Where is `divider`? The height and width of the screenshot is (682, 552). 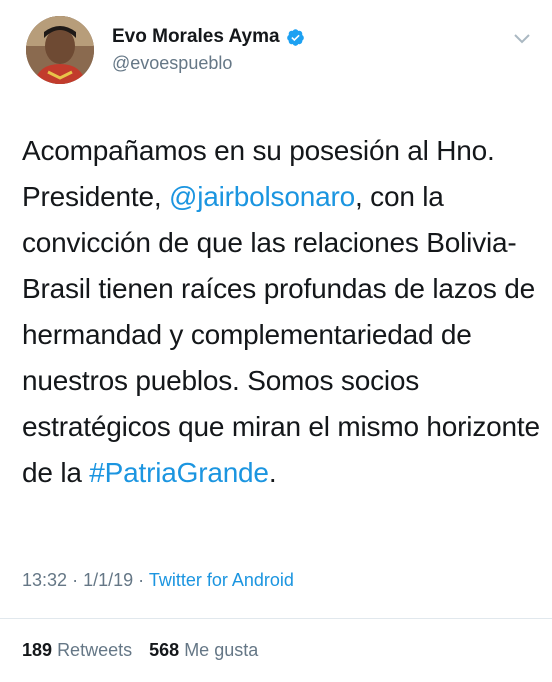 divider is located at coordinates (276, 618).